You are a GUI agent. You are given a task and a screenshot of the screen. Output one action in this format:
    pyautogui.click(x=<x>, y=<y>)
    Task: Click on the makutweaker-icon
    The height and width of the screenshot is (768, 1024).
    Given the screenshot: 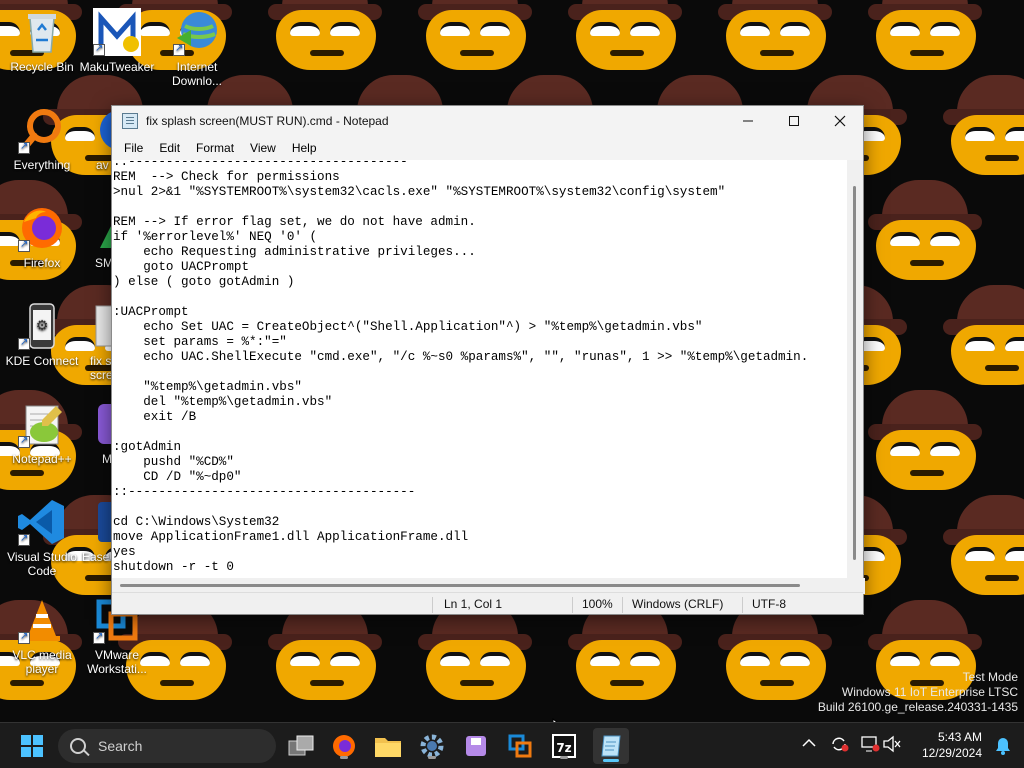 What is the action you would take?
    pyautogui.click(x=117, y=32)
    